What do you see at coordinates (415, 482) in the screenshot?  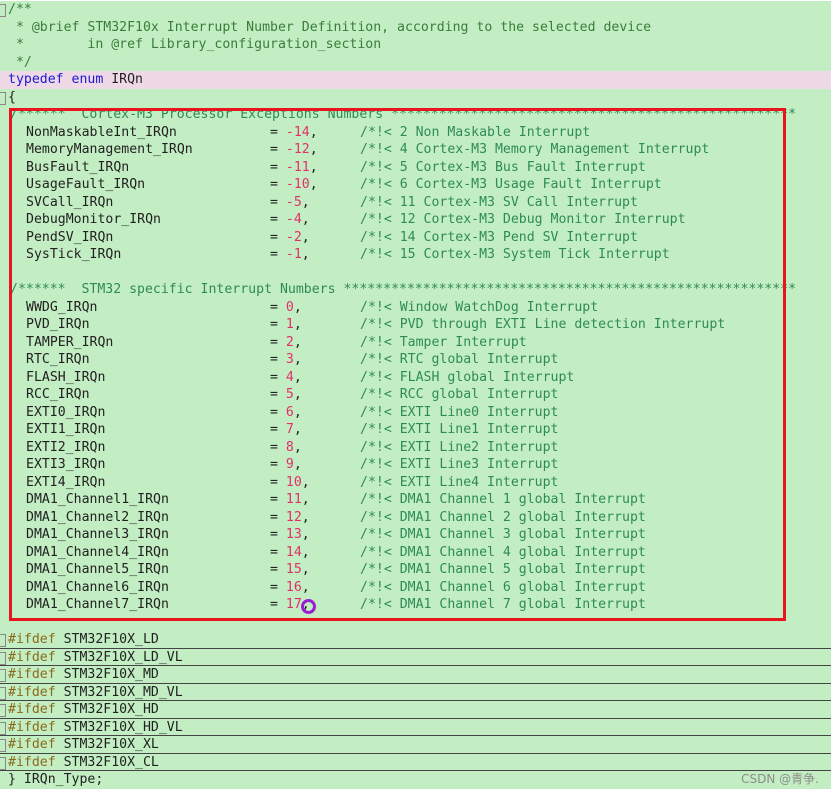 I see `enum-entry-line: EXTI4_IRQn = 10, /*!< EXTI Line4 Interrupt` at bounding box center [415, 482].